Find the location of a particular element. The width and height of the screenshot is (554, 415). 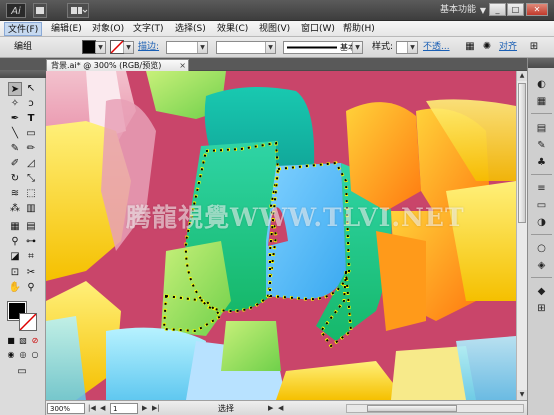

color-guide-icon: ▦ is located at coordinates (541, 101).